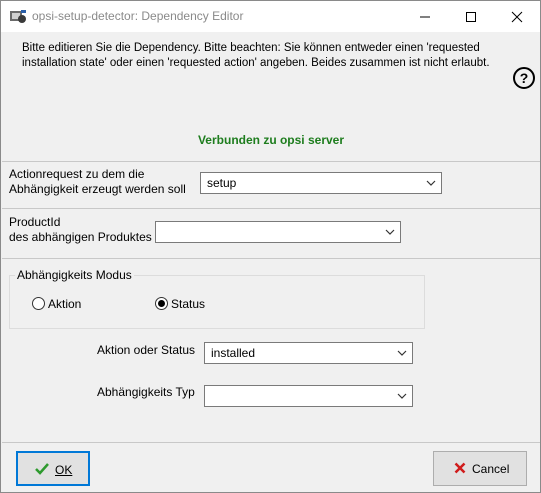  Describe the element at coordinates (74, 275) in the screenshot. I see `dependency-mode-title: Abhängigkeits Modus` at that location.